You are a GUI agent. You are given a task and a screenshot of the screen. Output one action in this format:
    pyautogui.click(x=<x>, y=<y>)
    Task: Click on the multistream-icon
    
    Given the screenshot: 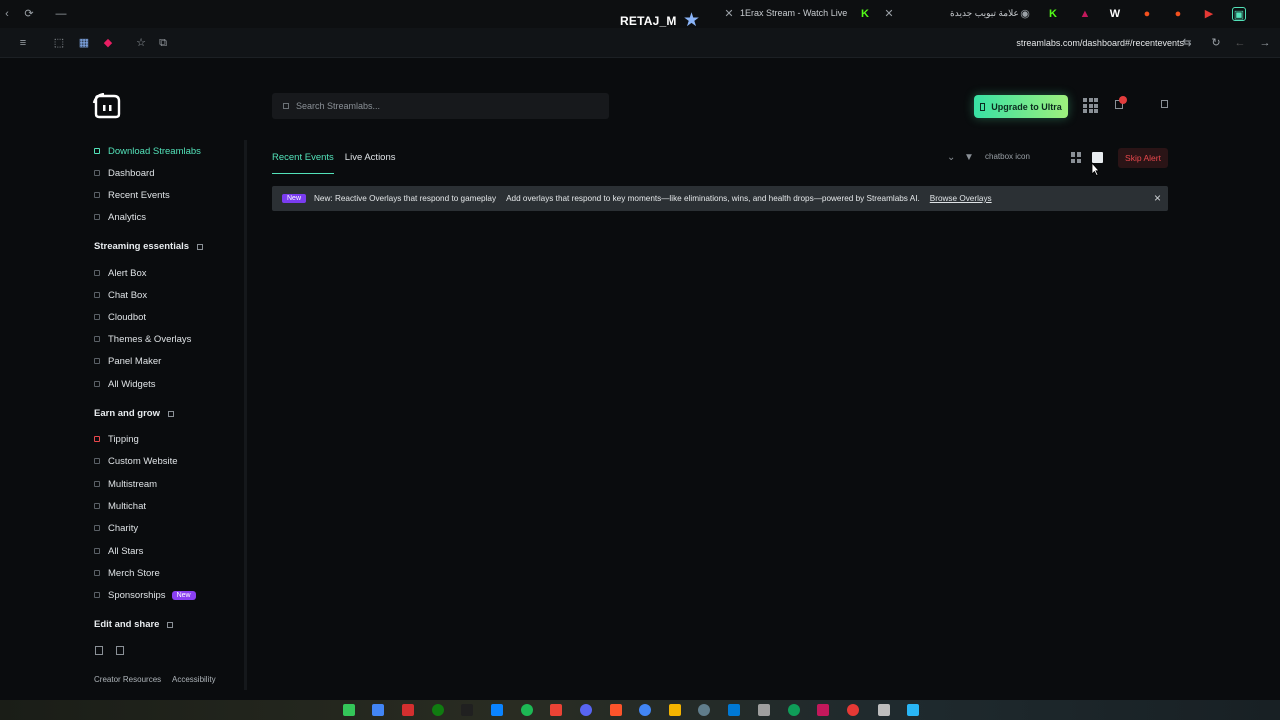 What is the action you would take?
    pyautogui.click(x=97, y=484)
    